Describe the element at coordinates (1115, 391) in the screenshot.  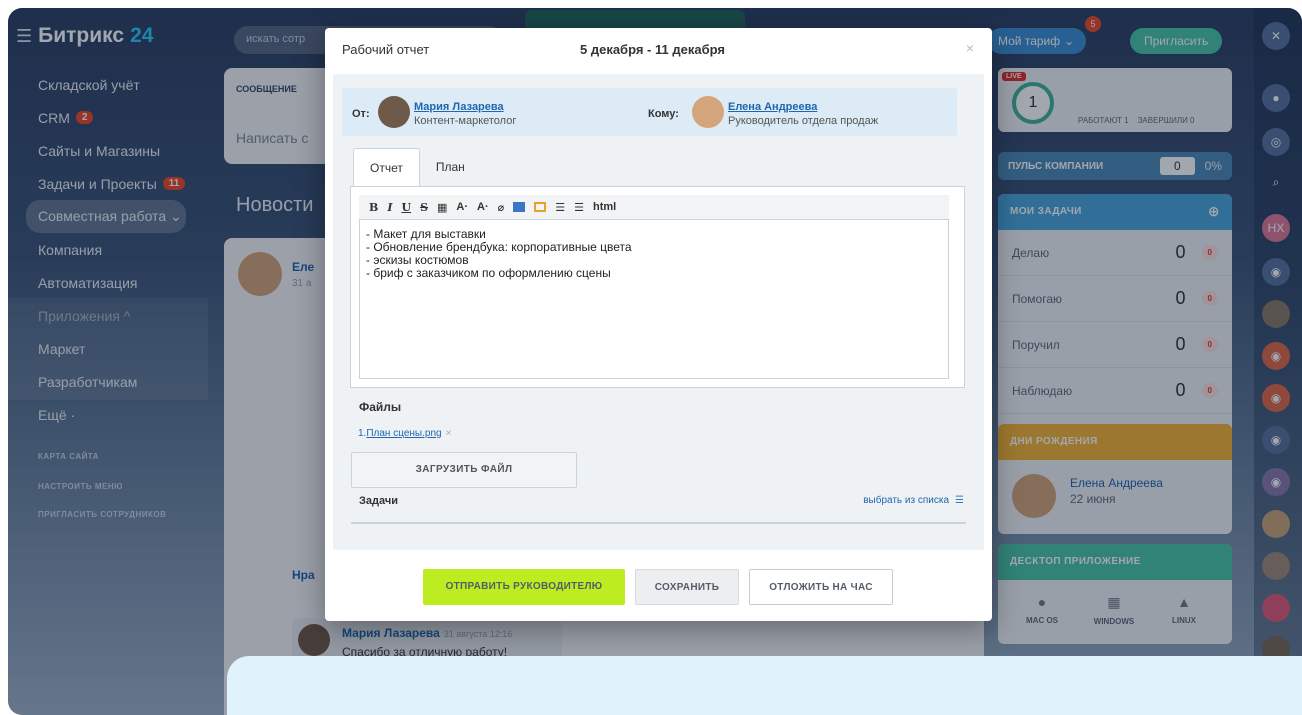
I see `task-row-watching: Наблюдаю 0 0` at that location.